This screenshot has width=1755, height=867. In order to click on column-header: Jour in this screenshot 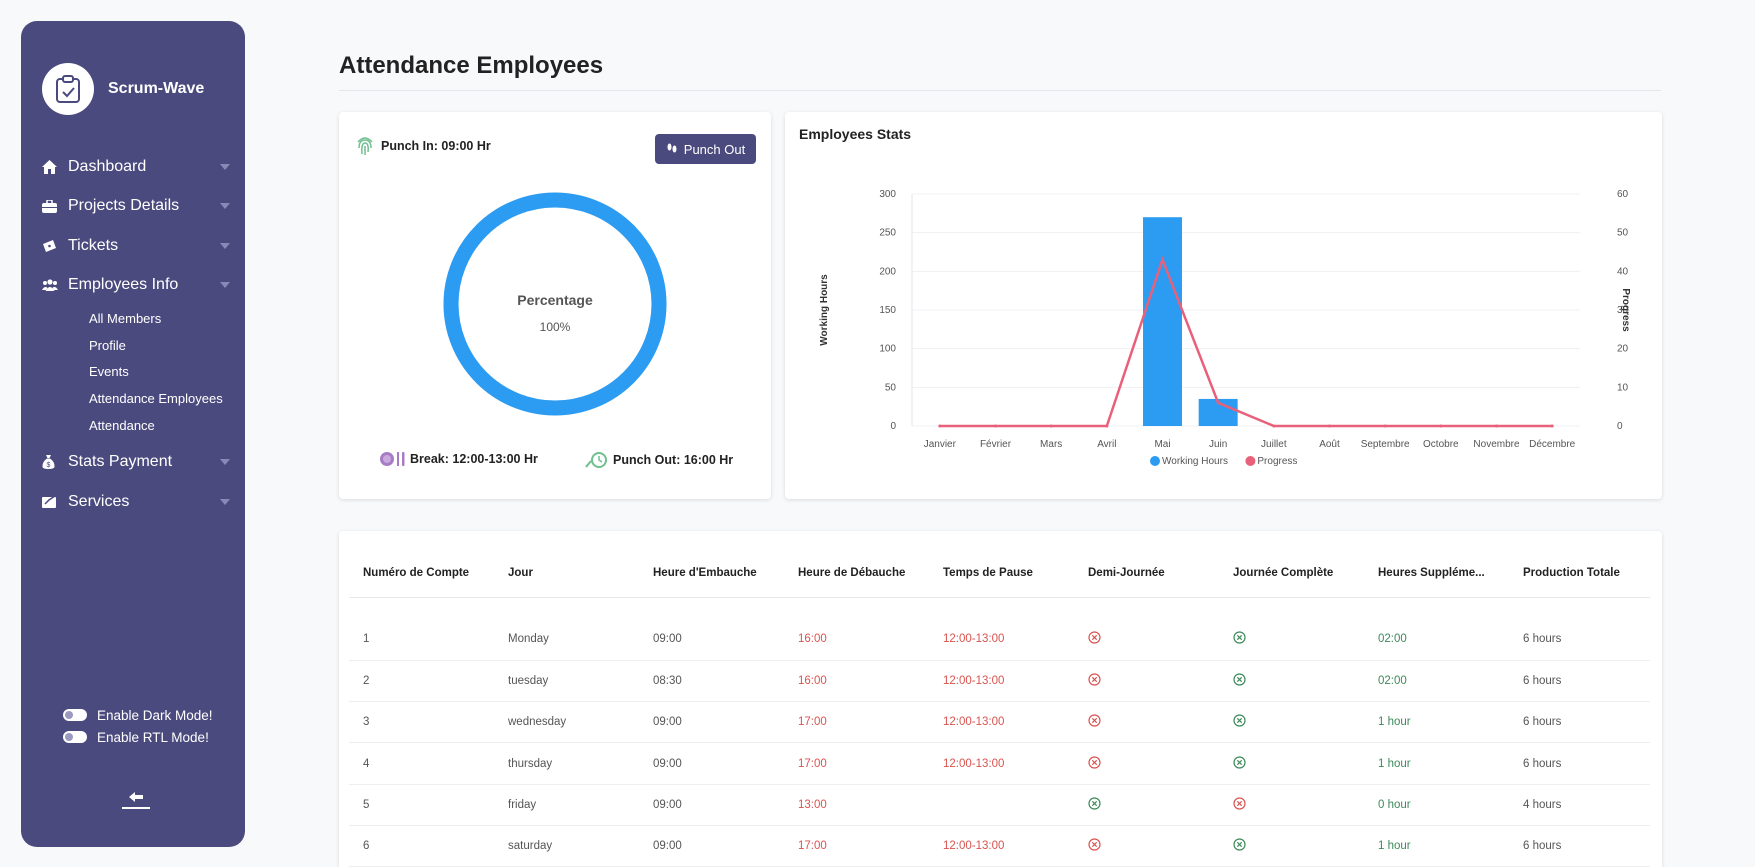, I will do `click(566, 573)`.